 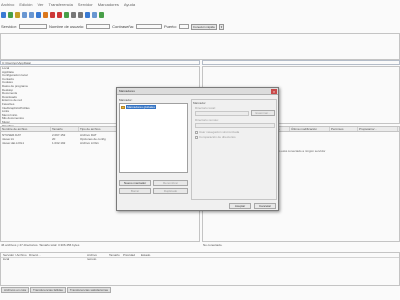 I want to click on local-dir-input, so click(x=222, y=113).